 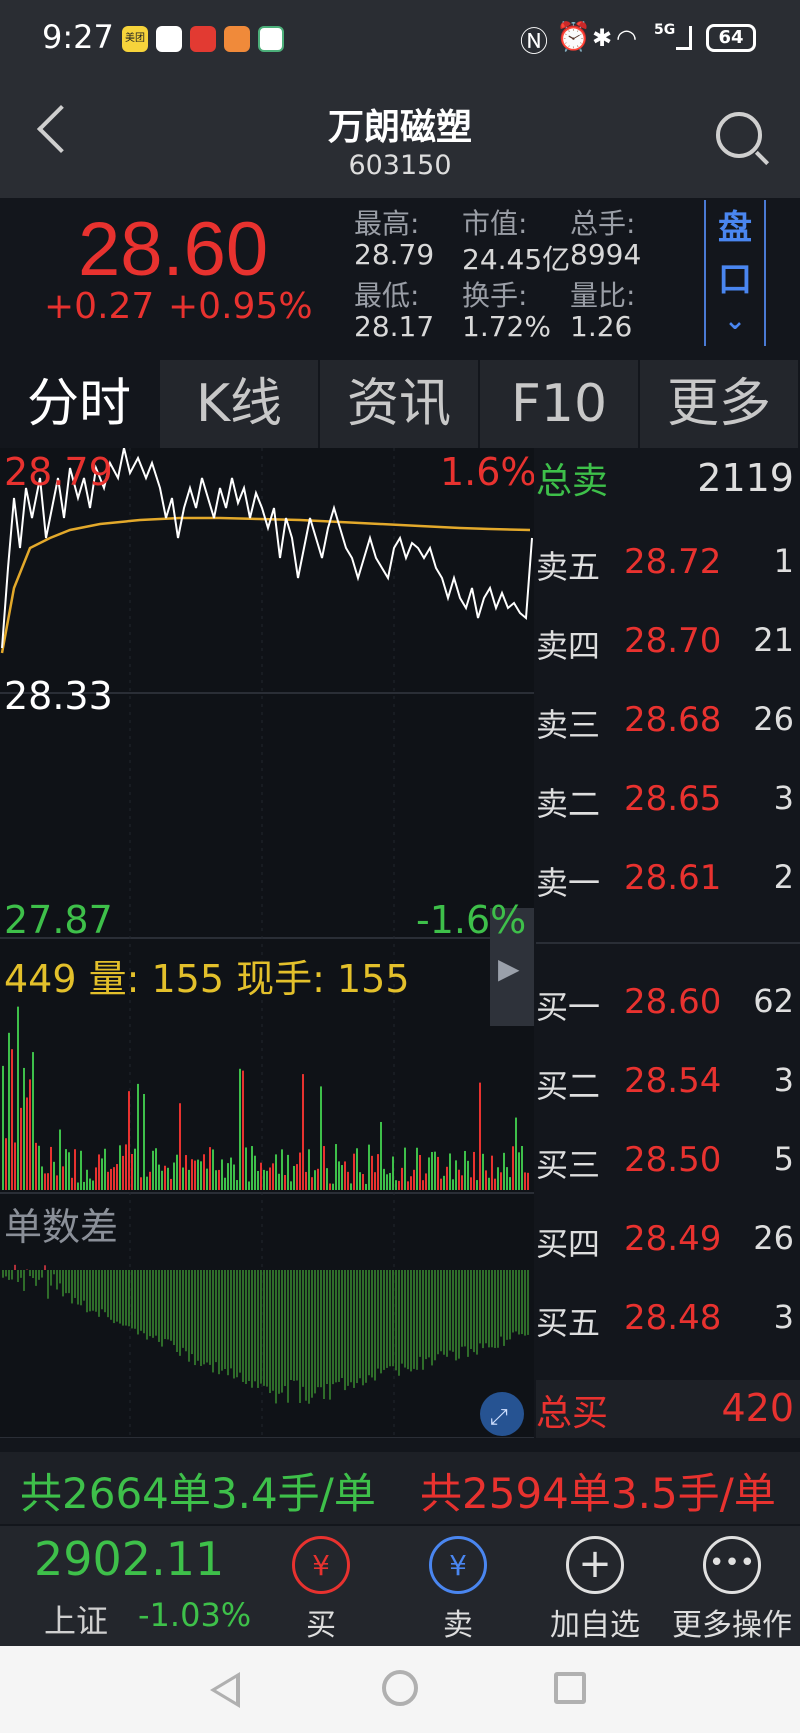 What do you see at coordinates (568, 567) in the screenshot?
I see `ob-name: 卖五` at bounding box center [568, 567].